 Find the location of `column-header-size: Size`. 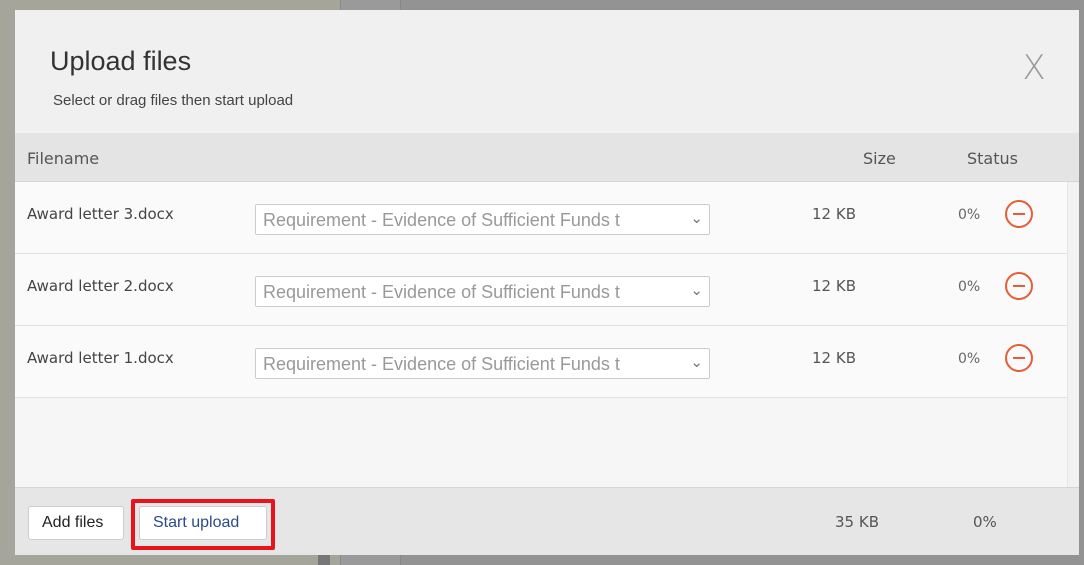

column-header-size: Size is located at coordinates (879, 158).